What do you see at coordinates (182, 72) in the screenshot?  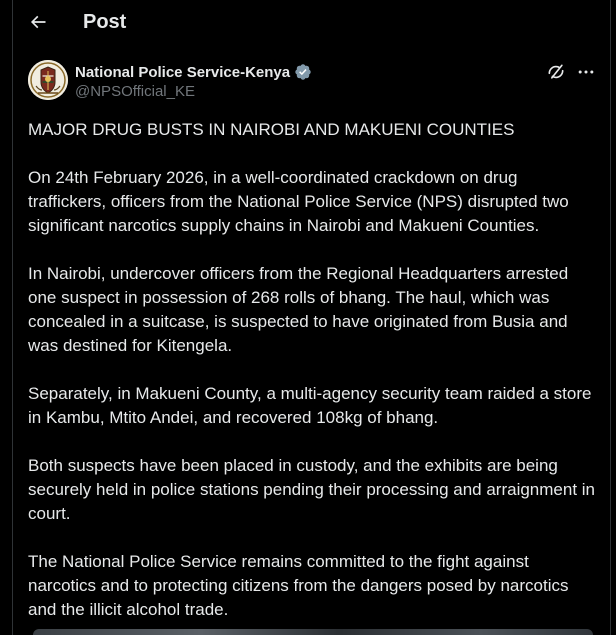 I see `author-display-name: National Police Service-Kenya` at bounding box center [182, 72].